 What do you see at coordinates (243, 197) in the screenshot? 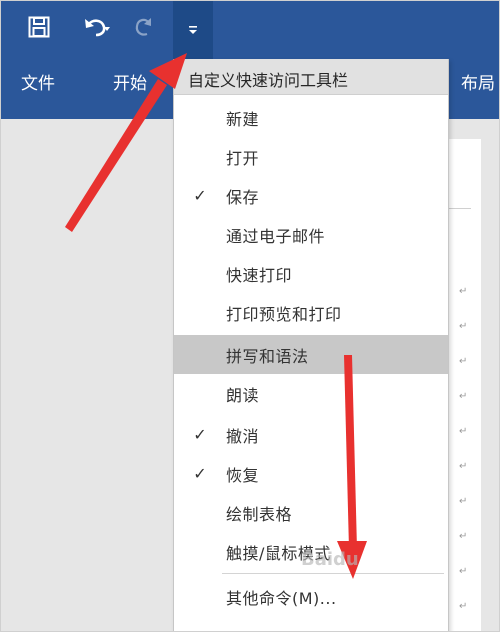
I see `menu-item-label: 保存` at bounding box center [243, 197].